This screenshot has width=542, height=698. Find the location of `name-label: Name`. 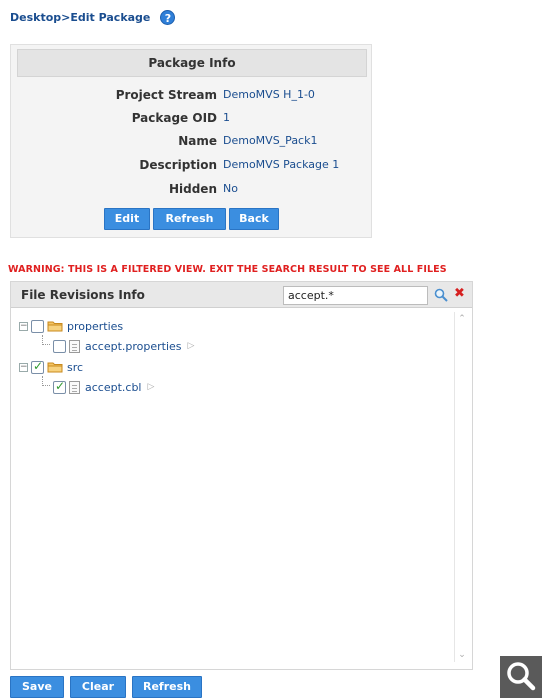

name-label: Name is located at coordinates (197, 141).